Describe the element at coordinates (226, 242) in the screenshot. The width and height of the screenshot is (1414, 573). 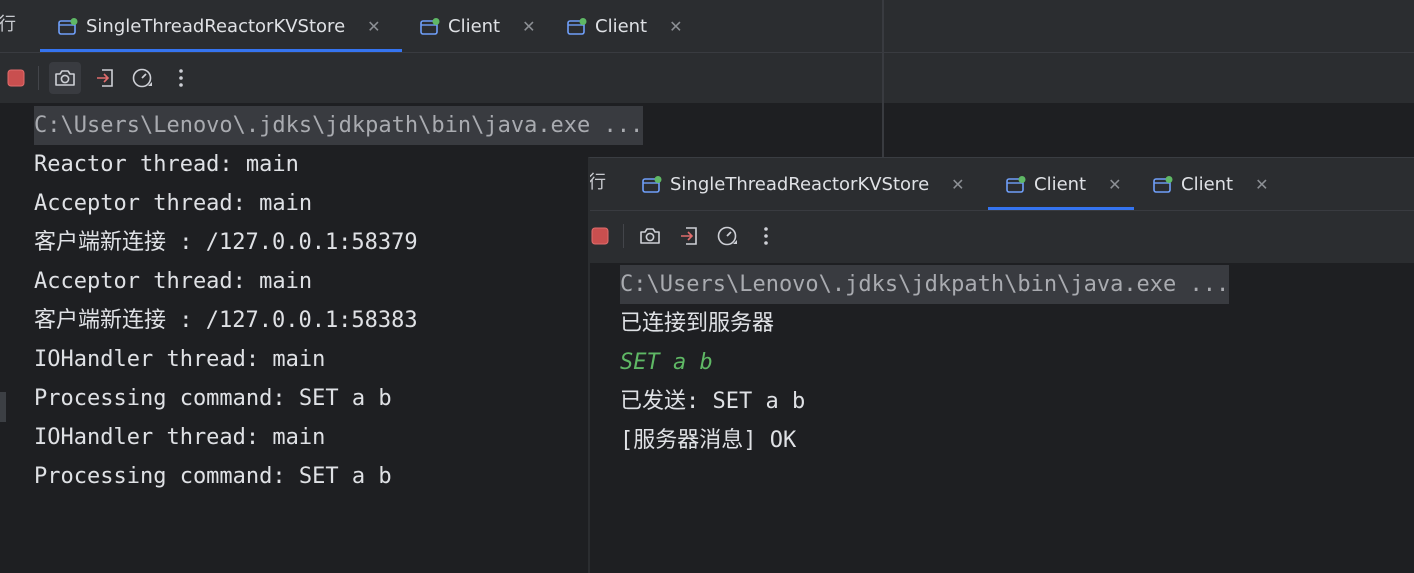
I see `console-line: 客户端新连接 : /127.0.0.1:58379` at that location.